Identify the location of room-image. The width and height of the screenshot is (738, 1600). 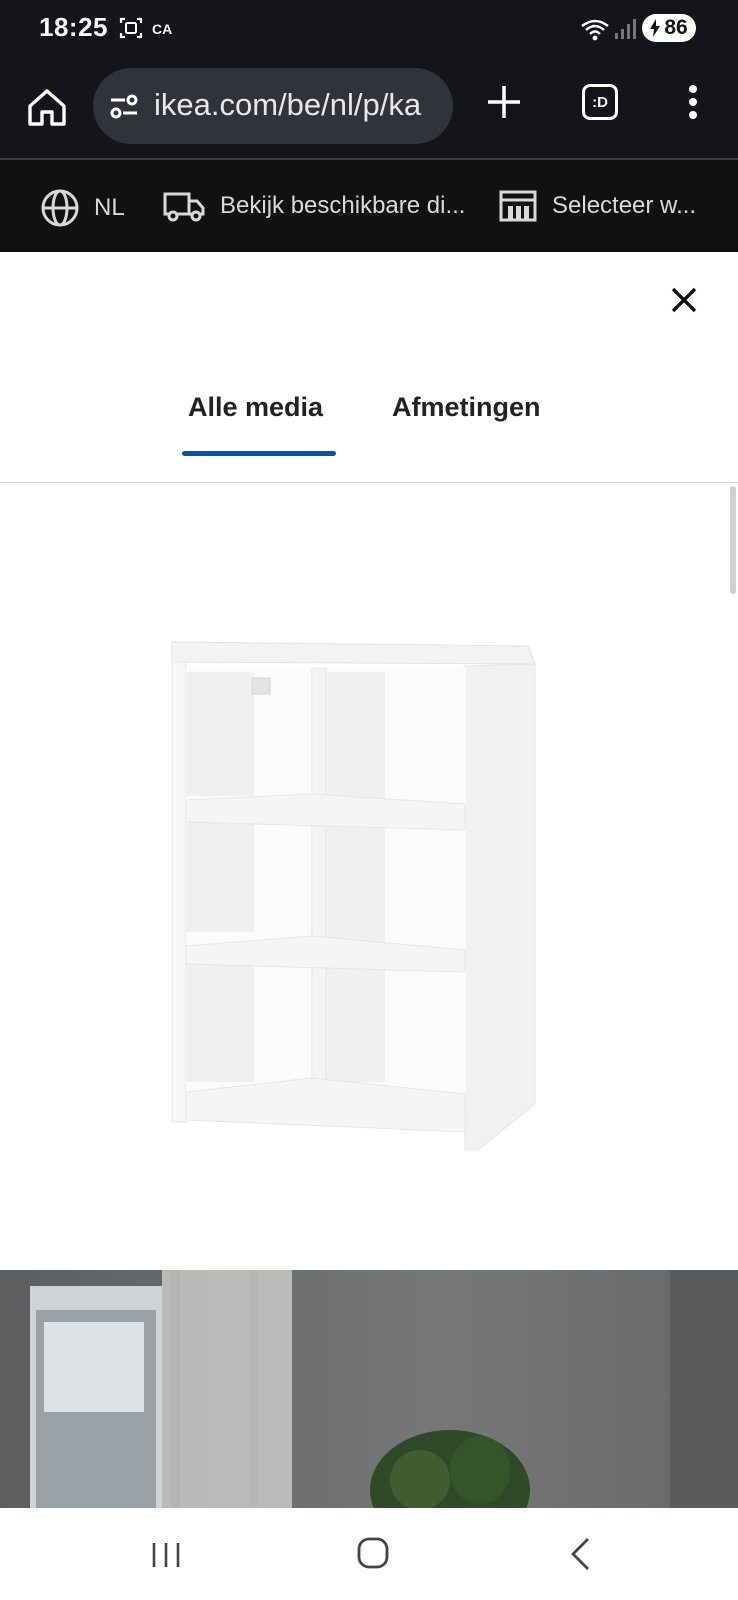
(369, 1389).